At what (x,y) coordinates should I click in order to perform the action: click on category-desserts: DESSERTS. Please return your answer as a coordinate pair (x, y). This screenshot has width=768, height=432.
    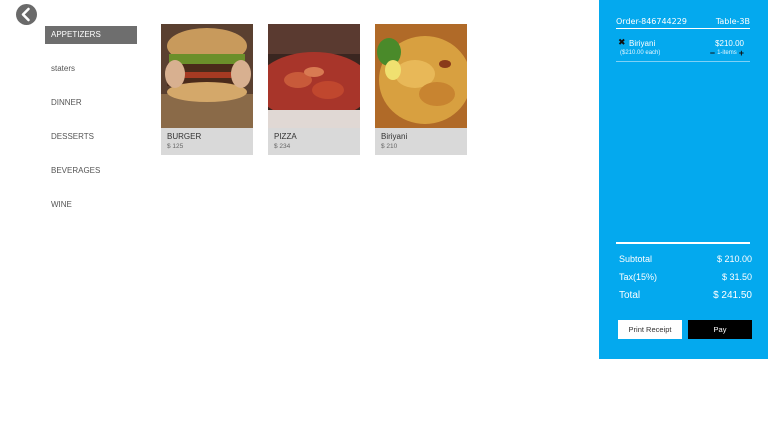
    Looking at the image, I should click on (91, 137).